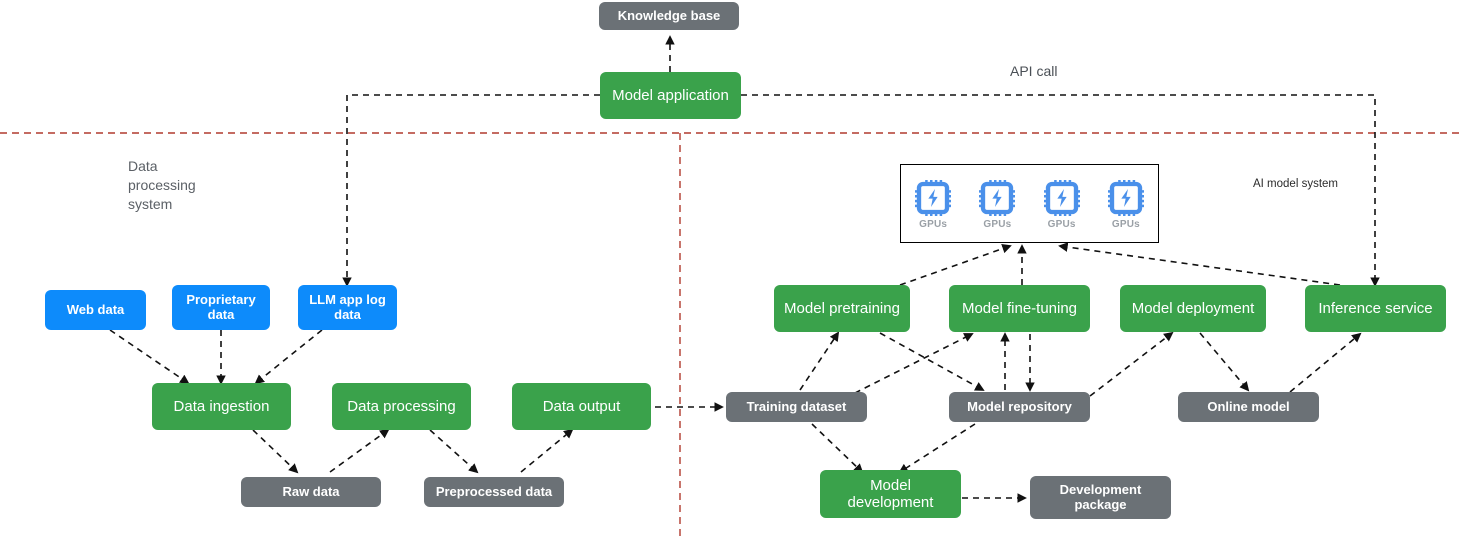  What do you see at coordinates (796, 407) in the screenshot?
I see `node-training-dataset: Training dataset` at bounding box center [796, 407].